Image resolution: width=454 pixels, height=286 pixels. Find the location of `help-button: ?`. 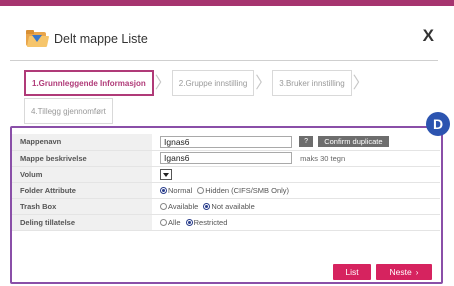

help-button: ? is located at coordinates (306, 142).